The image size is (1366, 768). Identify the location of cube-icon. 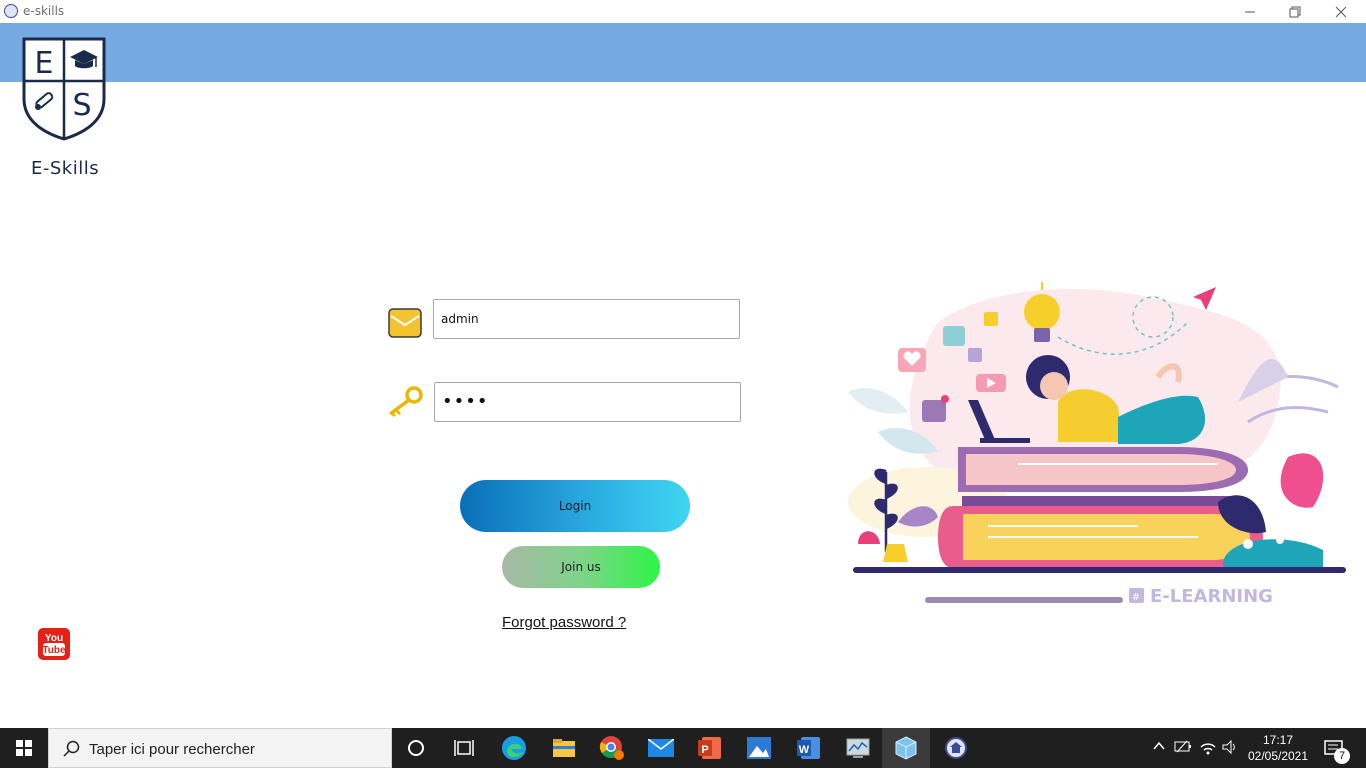
(906, 748).